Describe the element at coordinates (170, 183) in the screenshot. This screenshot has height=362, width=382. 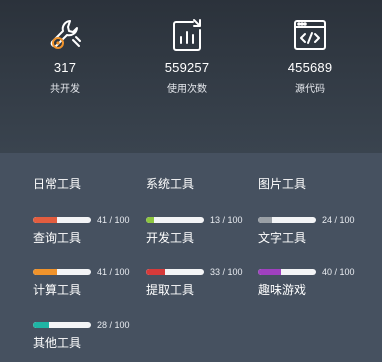
I see `category-system: 系统工具` at that location.